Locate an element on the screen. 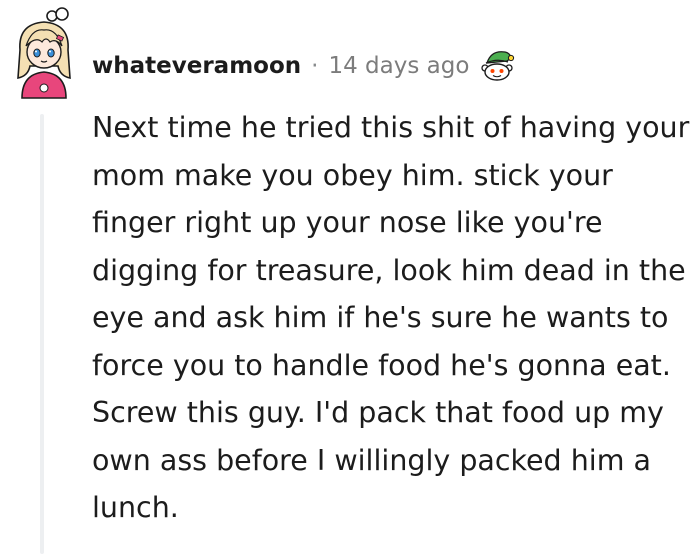 The width and height of the screenshot is (700, 554). thread-collapse-line is located at coordinates (42, 334).